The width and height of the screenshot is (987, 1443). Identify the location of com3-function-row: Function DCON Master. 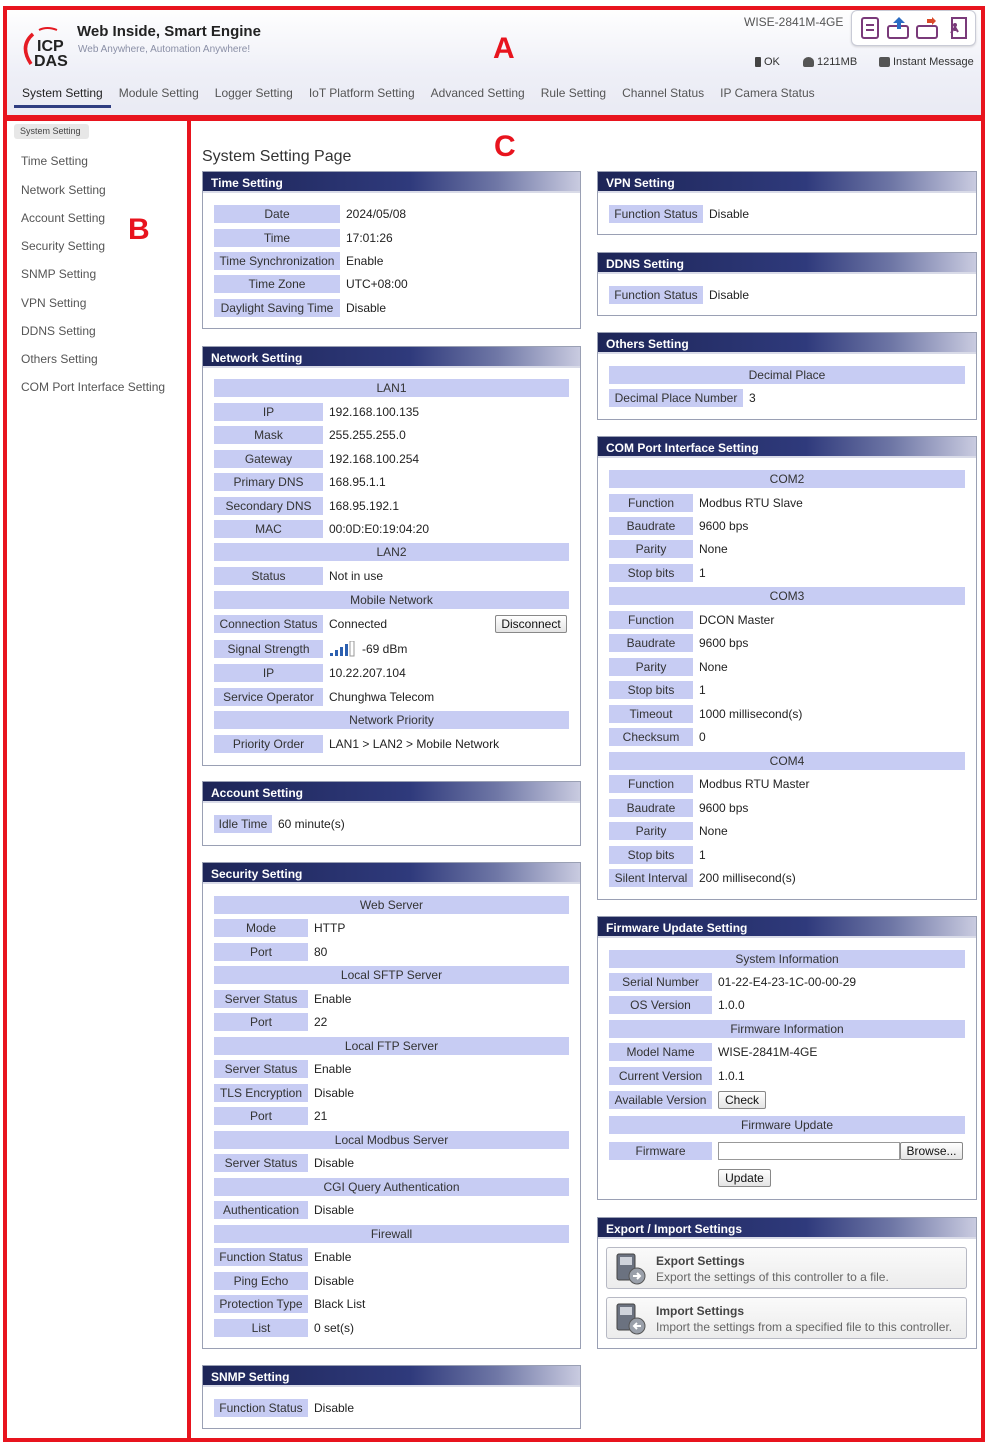
(691, 620).